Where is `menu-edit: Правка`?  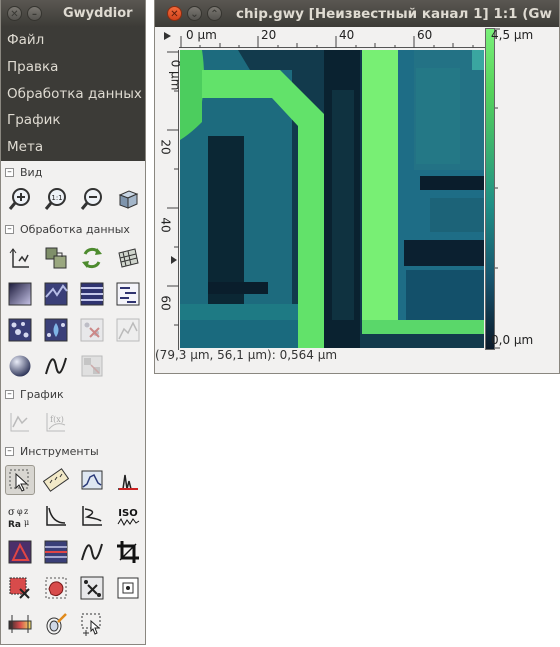 menu-edit: Правка is located at coordinates (73, 67).